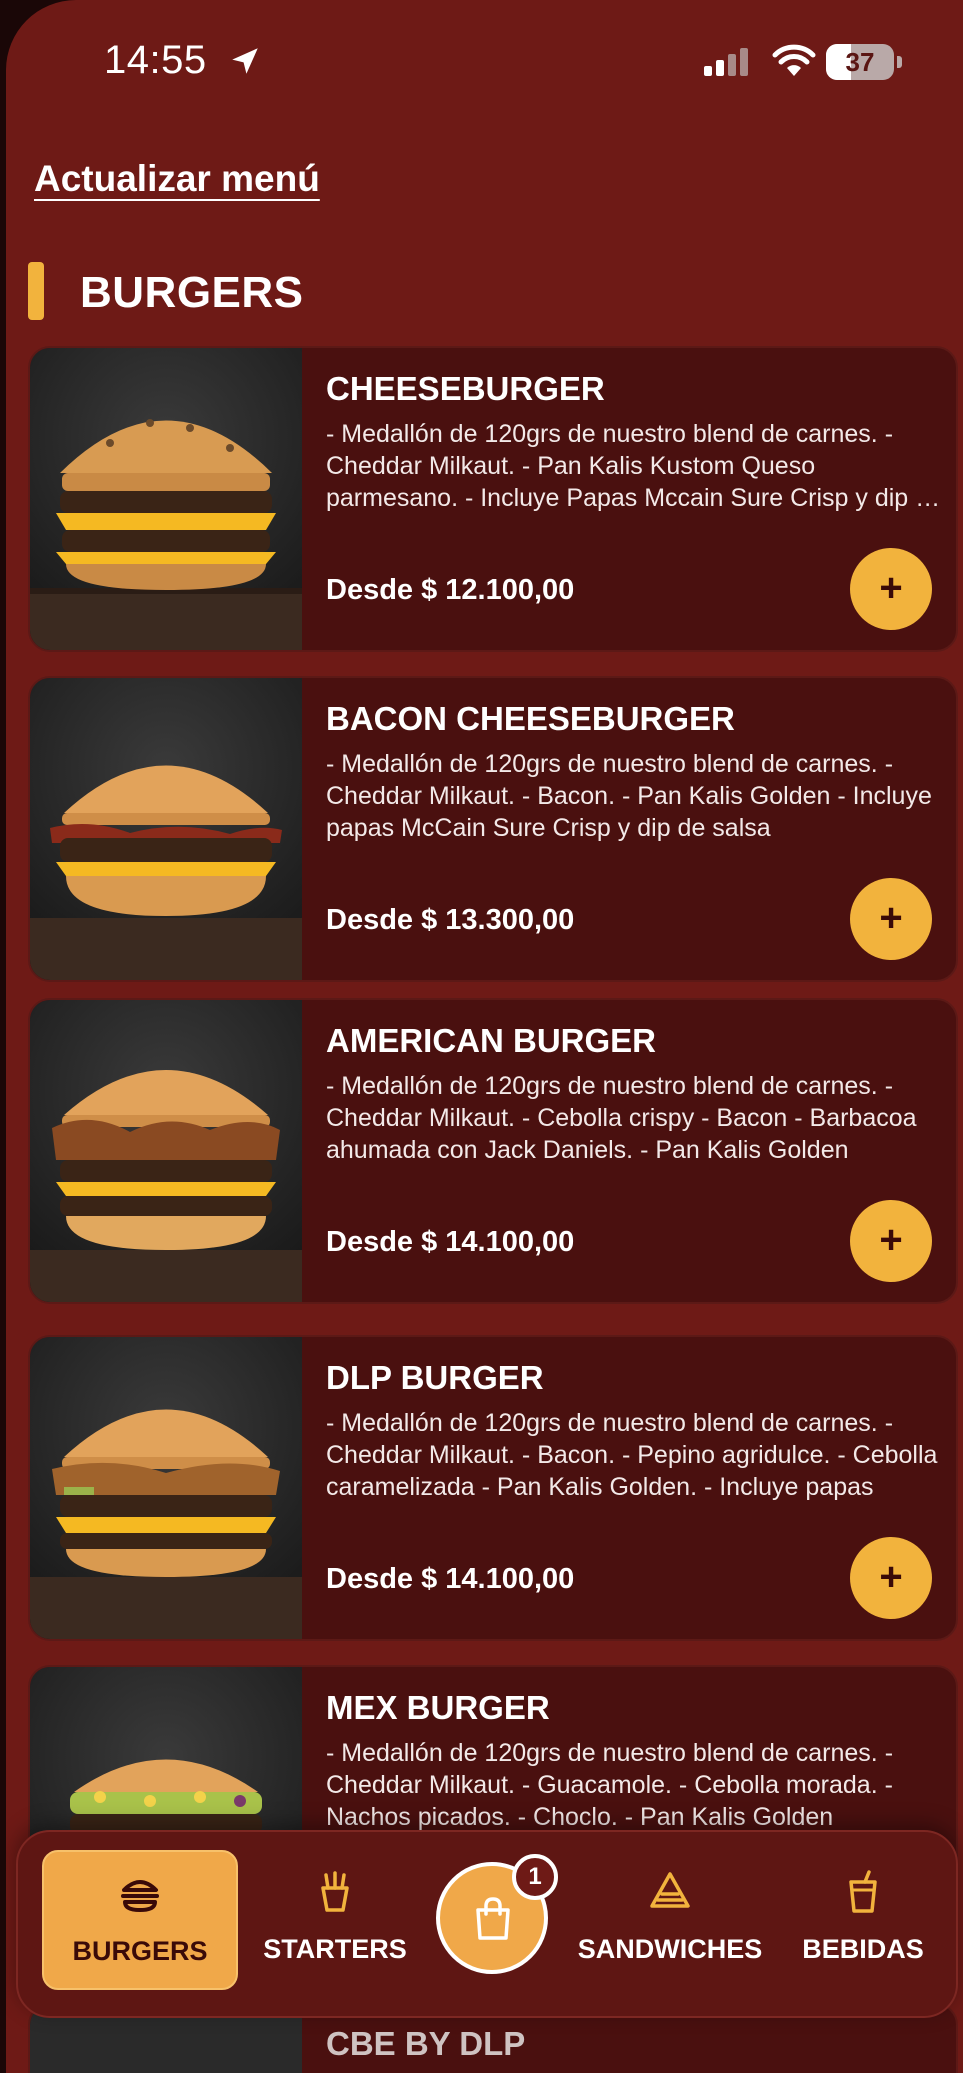  I want to click on battery-icon: 37, so click(864, 62).